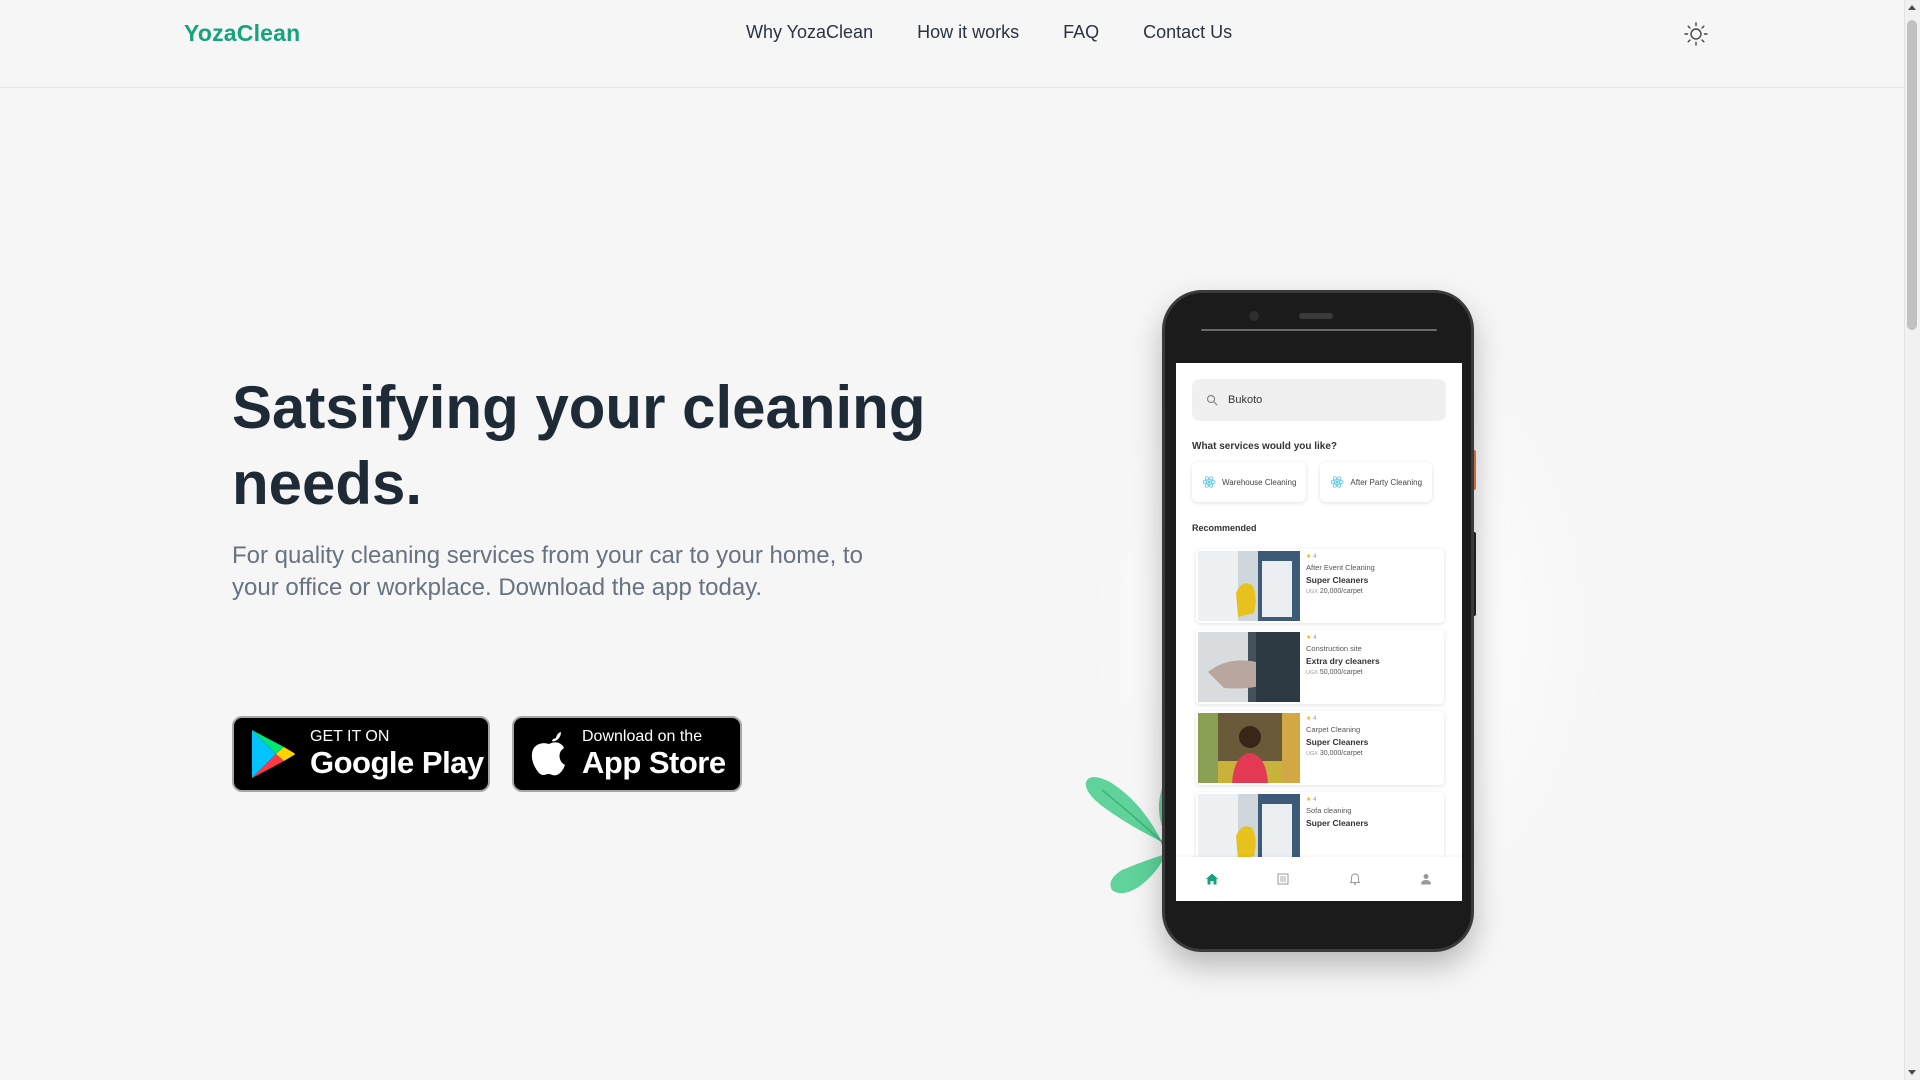 The width and height of the screenshot is (1920, 1080). Describe the element at coordinates (1245, 400) in the screenshot. I see `app-search-value: Bukoto` at that location.